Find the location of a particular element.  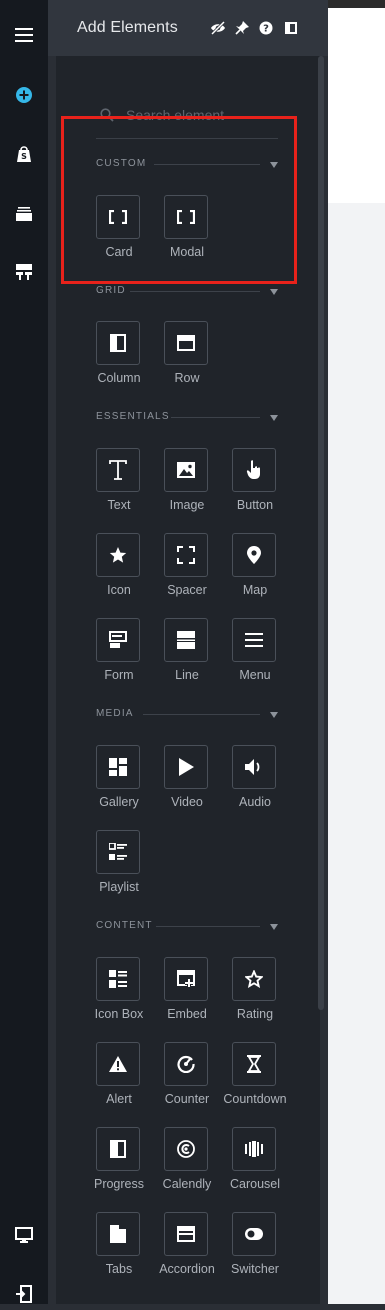

help-icon: ? is located at coordinates (266, 28).